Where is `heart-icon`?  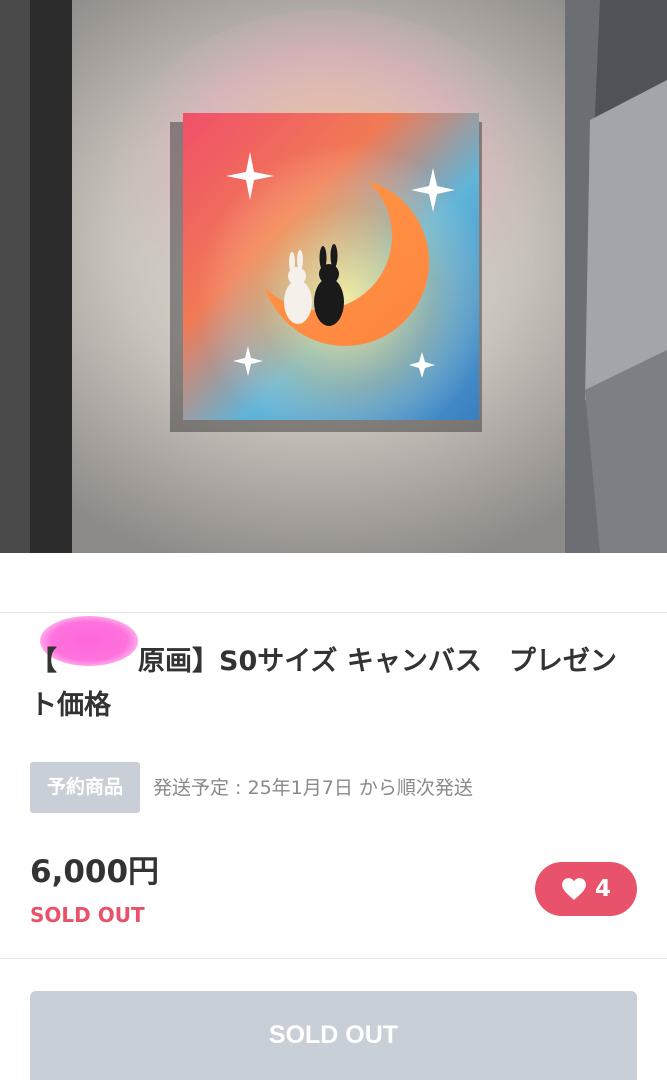 heart-icon is located at coordinates (574, 889).